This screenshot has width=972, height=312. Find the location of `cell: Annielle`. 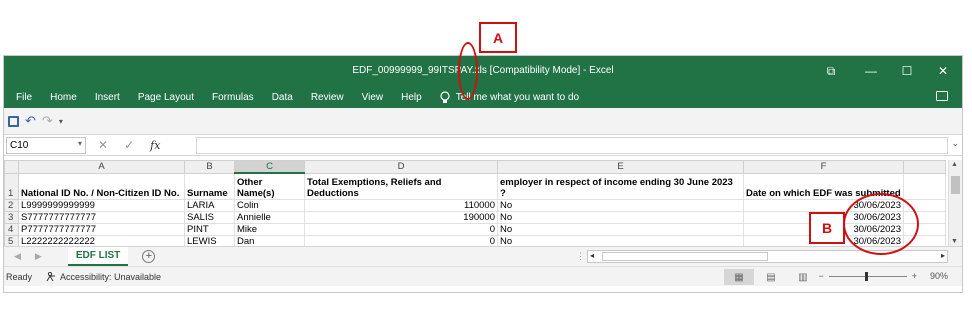

cell: Annielle is located at coordinates (269, 217).